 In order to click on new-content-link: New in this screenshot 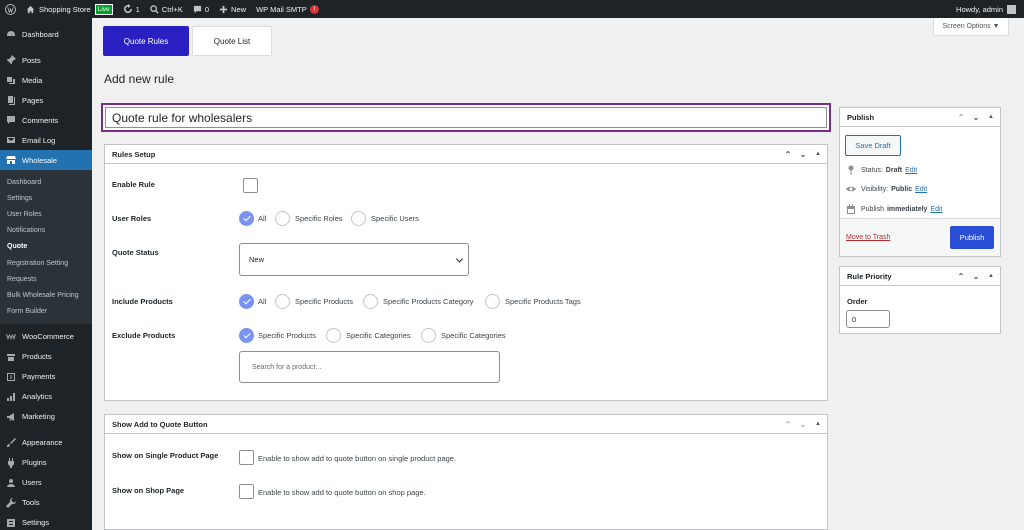, I will do `click(232, 9)`.